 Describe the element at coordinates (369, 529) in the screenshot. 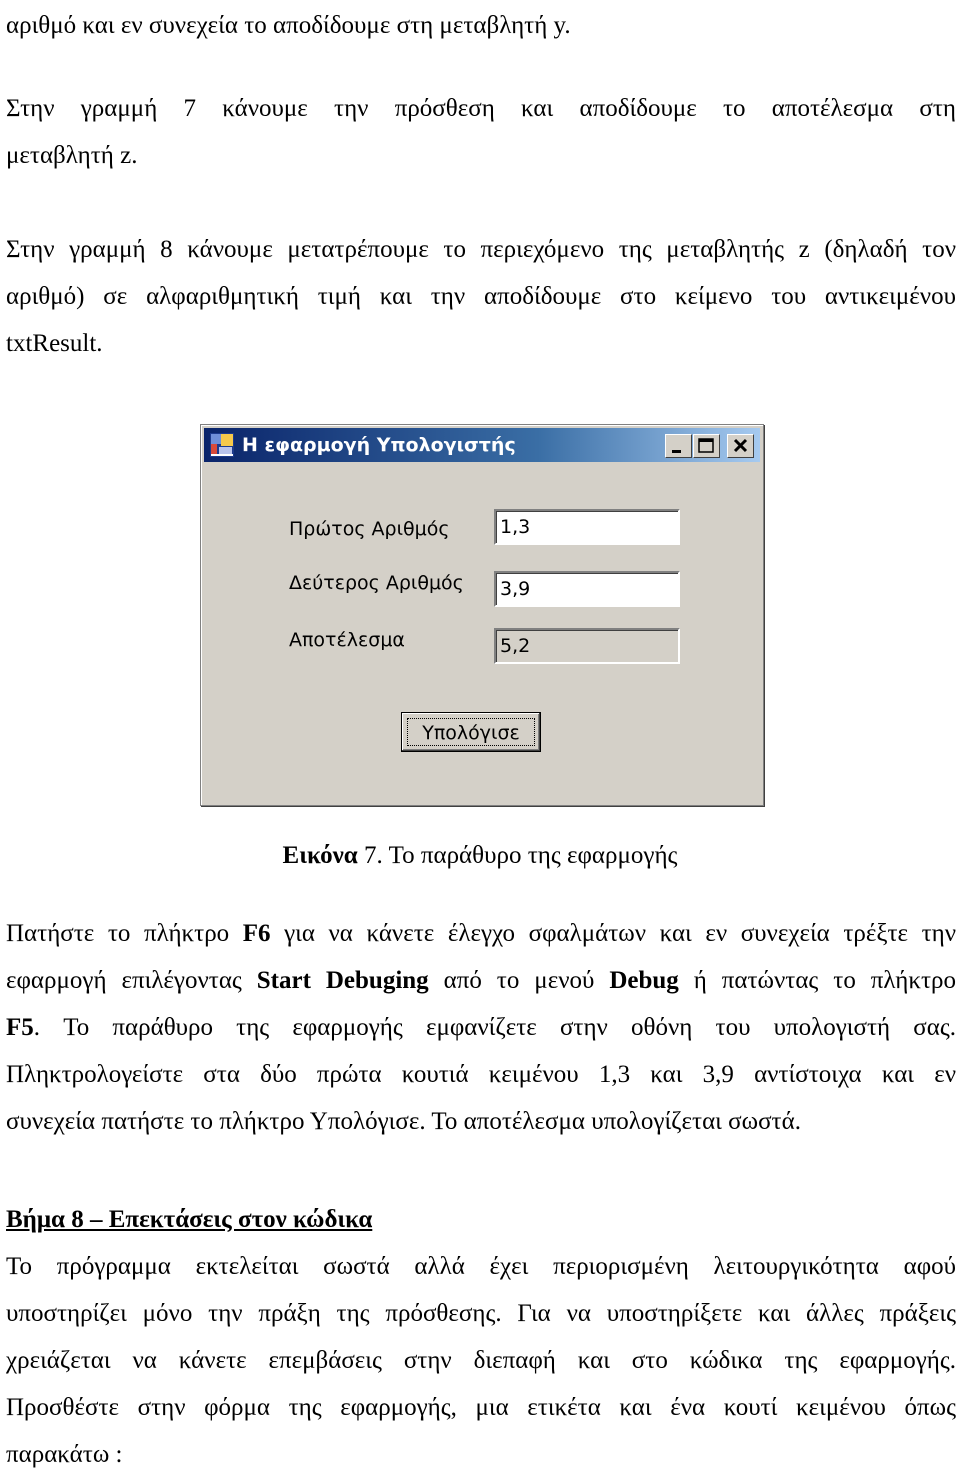

I see `label-first-number: Πρώτος Αριθμός` at that location.